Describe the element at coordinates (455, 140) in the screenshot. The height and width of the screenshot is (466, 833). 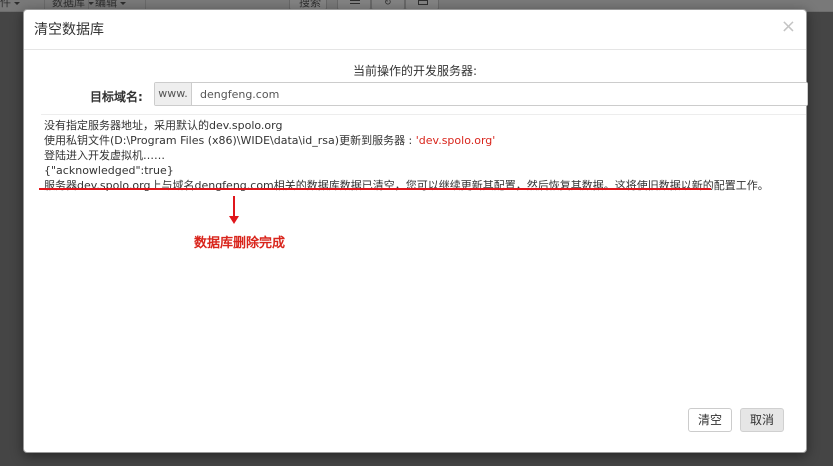
I see `server-highlight: 'dev.spolo.org'` at that location.